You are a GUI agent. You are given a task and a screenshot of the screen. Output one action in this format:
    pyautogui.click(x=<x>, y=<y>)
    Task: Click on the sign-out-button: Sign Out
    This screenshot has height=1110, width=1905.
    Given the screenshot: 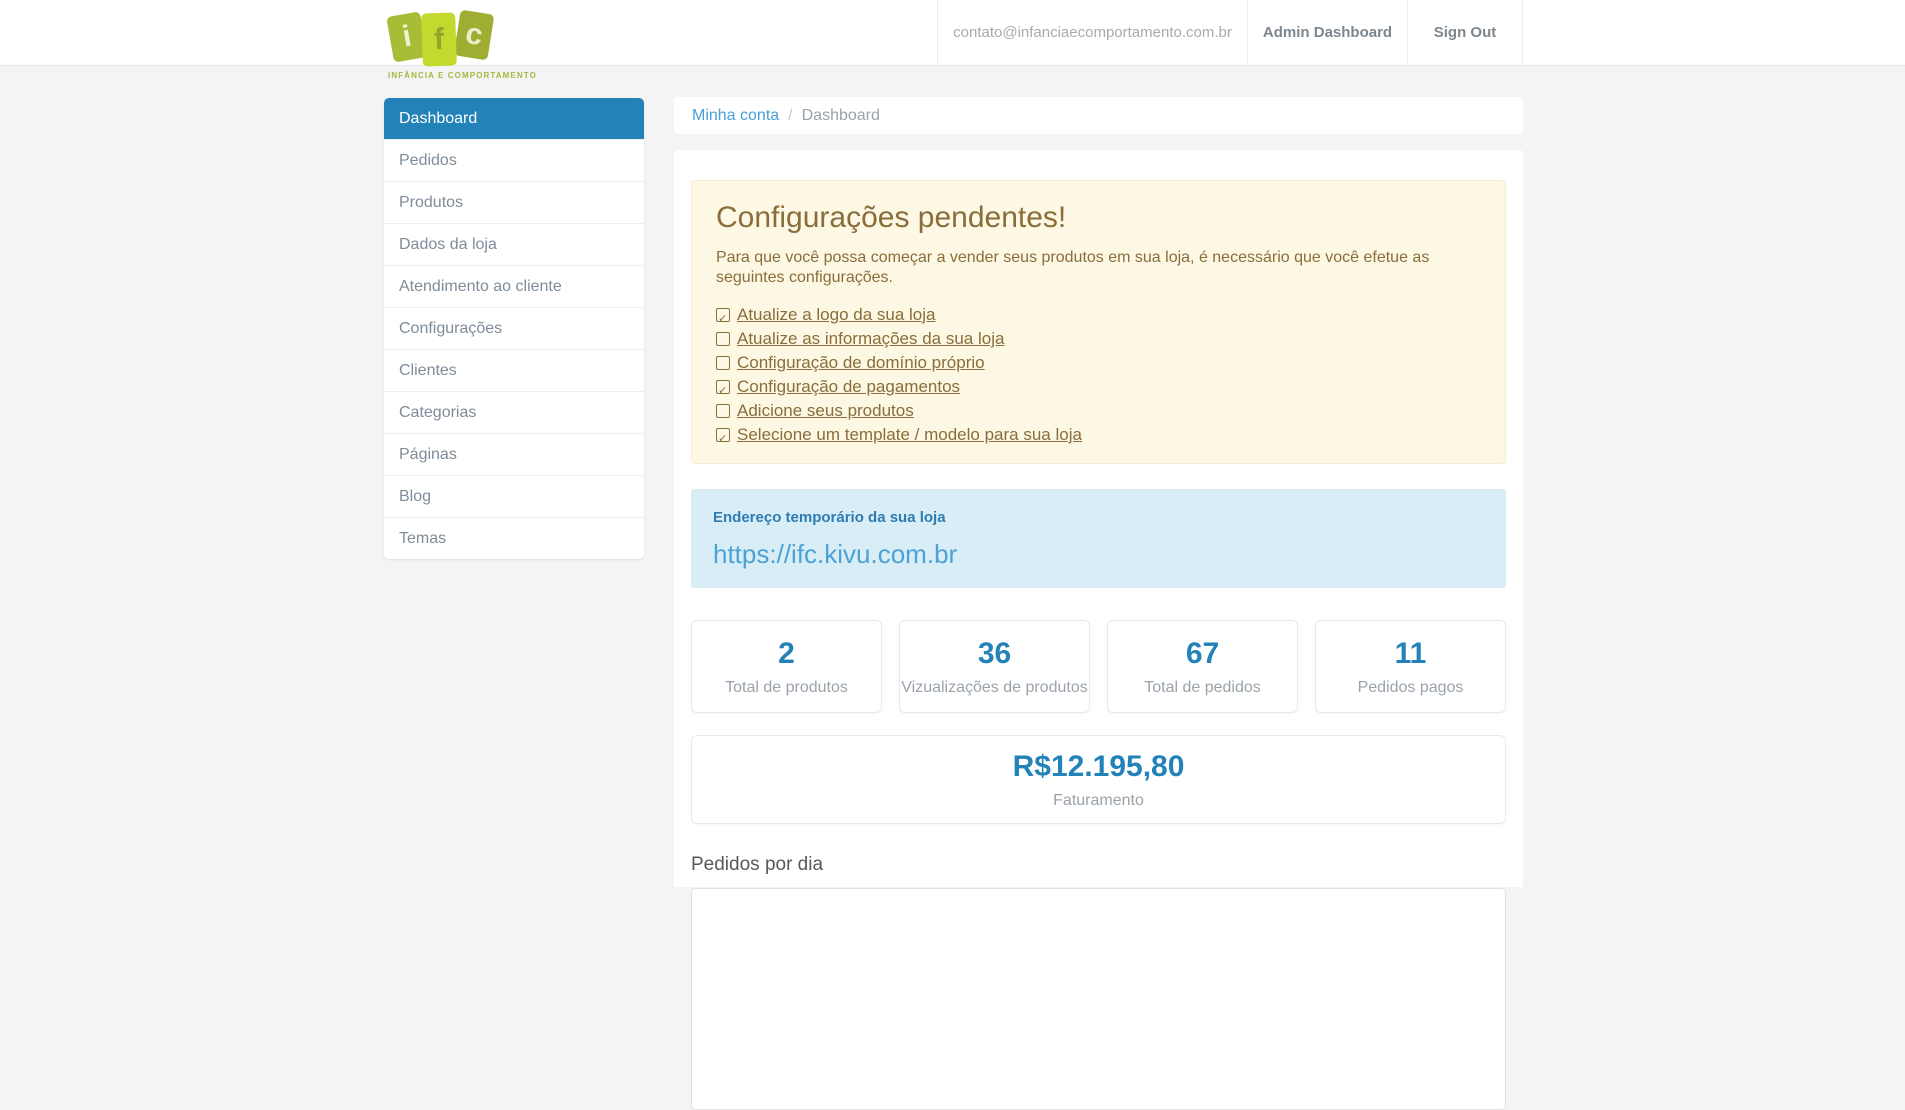 What is the action you would take?
    pyautogui.click(x=1465, y=32)
    